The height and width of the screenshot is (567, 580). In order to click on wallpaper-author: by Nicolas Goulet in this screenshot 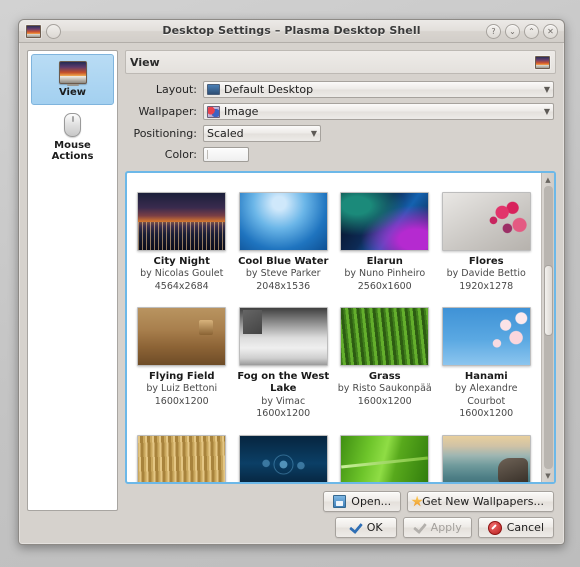, I will do `click(182, 274)`.